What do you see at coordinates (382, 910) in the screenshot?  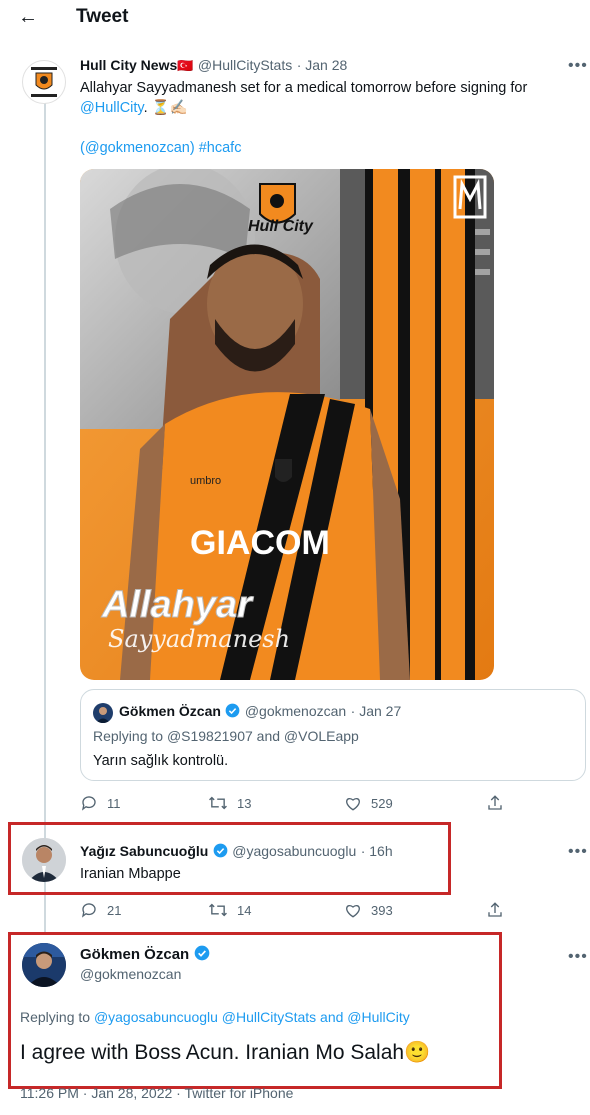 I see `like-count: 393` at bounding box center [382, 910].